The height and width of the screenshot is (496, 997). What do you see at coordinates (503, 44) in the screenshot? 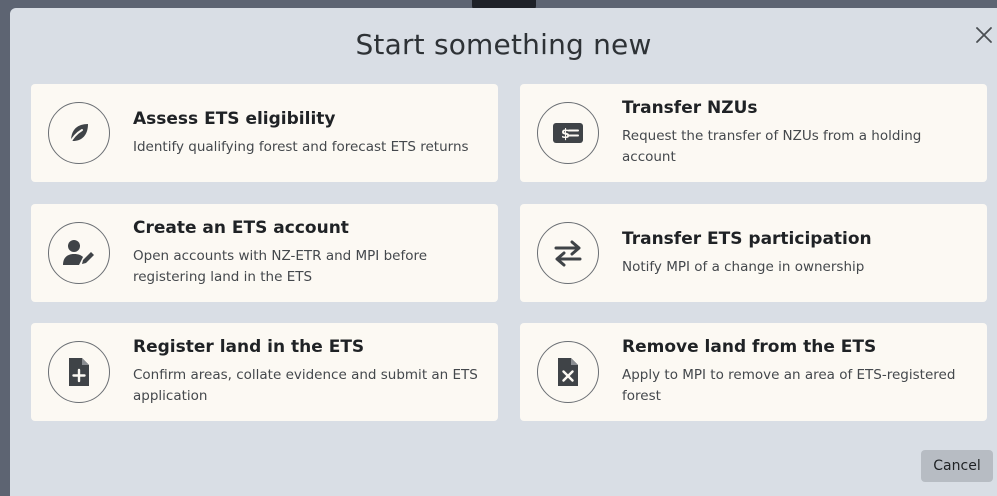
I see `dialog-title: Start something new` at bounding box center [503, 44].